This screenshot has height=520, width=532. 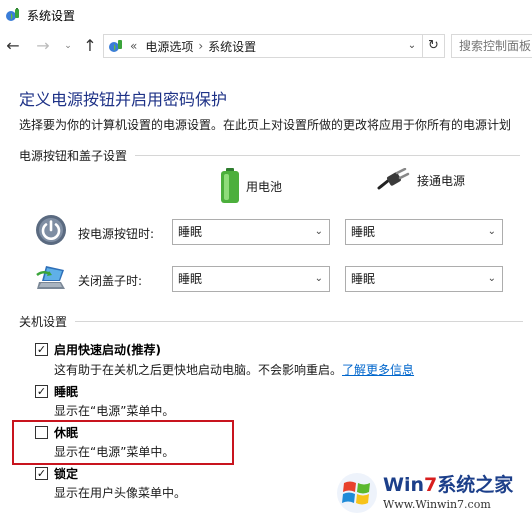 What do you see at coordinates (491, 46) in the screenshot?
I see `search-input` at bounding box center [491, 46].